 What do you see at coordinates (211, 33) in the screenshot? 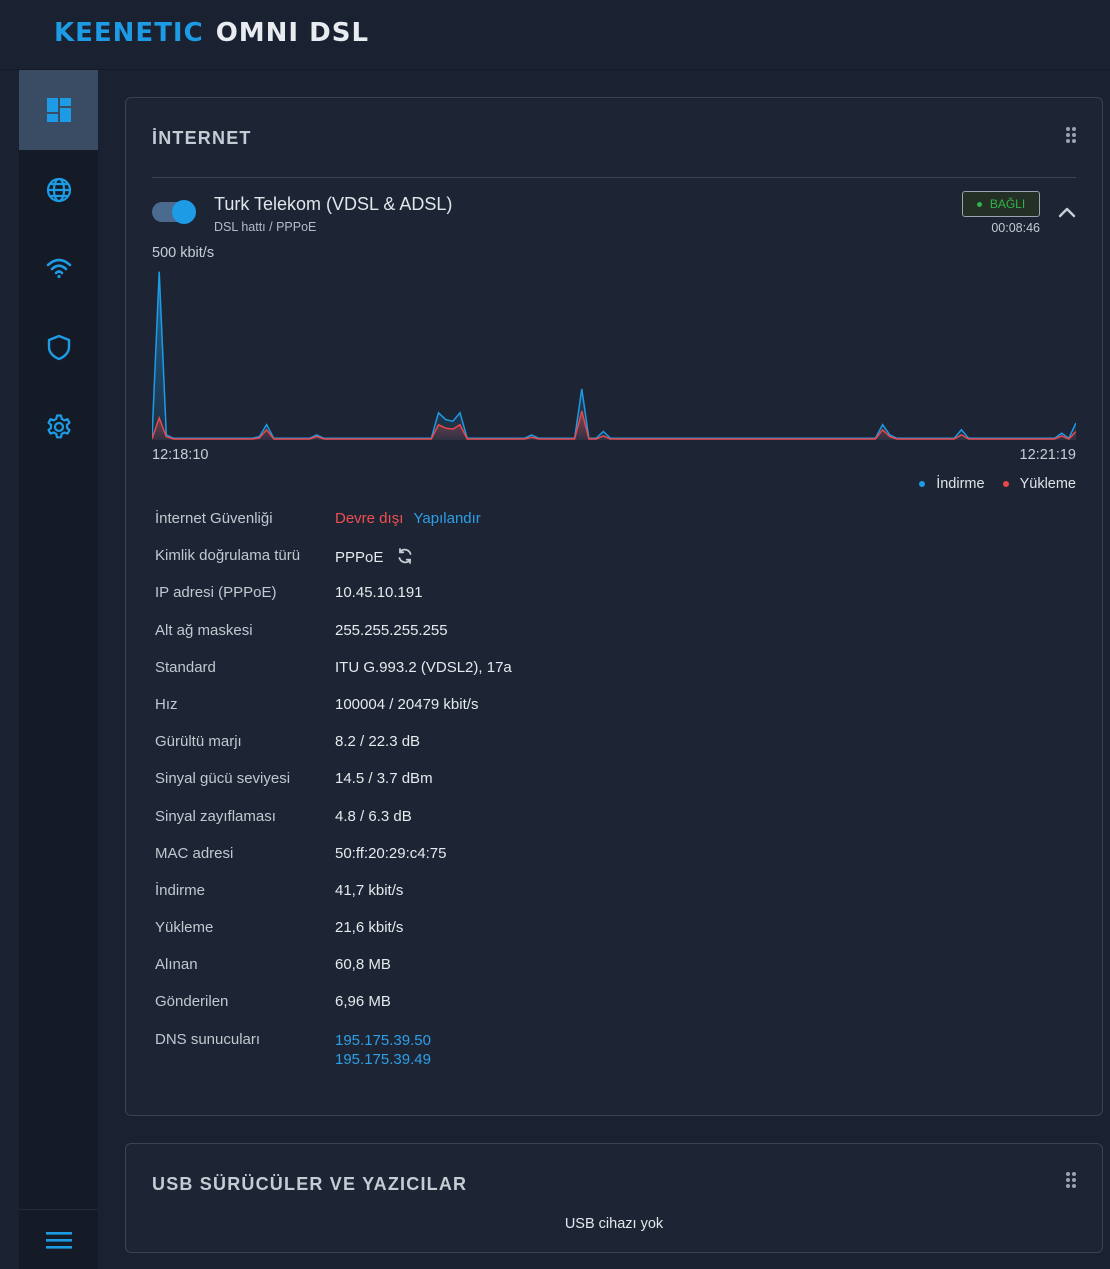
I see `logo: KEENETIC OMNI DSL` at bounding box center [211, 33].